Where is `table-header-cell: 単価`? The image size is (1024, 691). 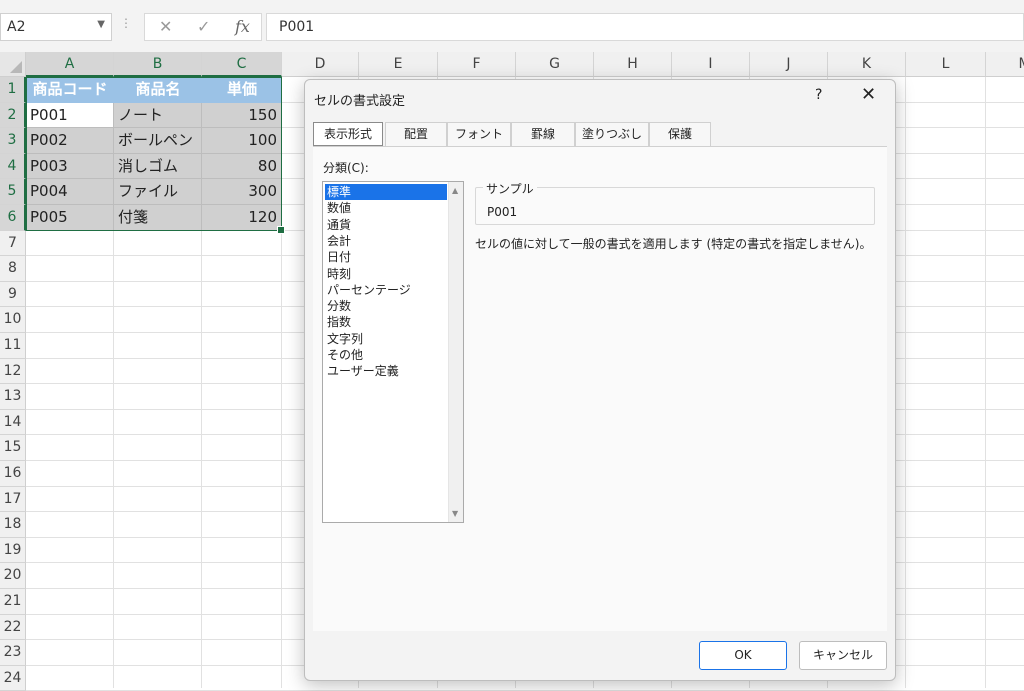
table-header-cell: 単価 is located at coordinates (242, 90).